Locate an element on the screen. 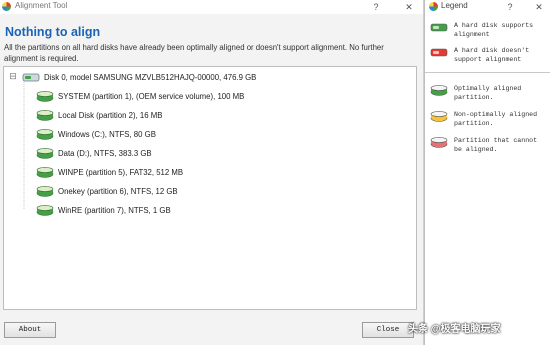 Image resolution: width=550 pixels, height=345 pixels. legend-item: A hard disk supports alignment is located at coordinates (484, 30).